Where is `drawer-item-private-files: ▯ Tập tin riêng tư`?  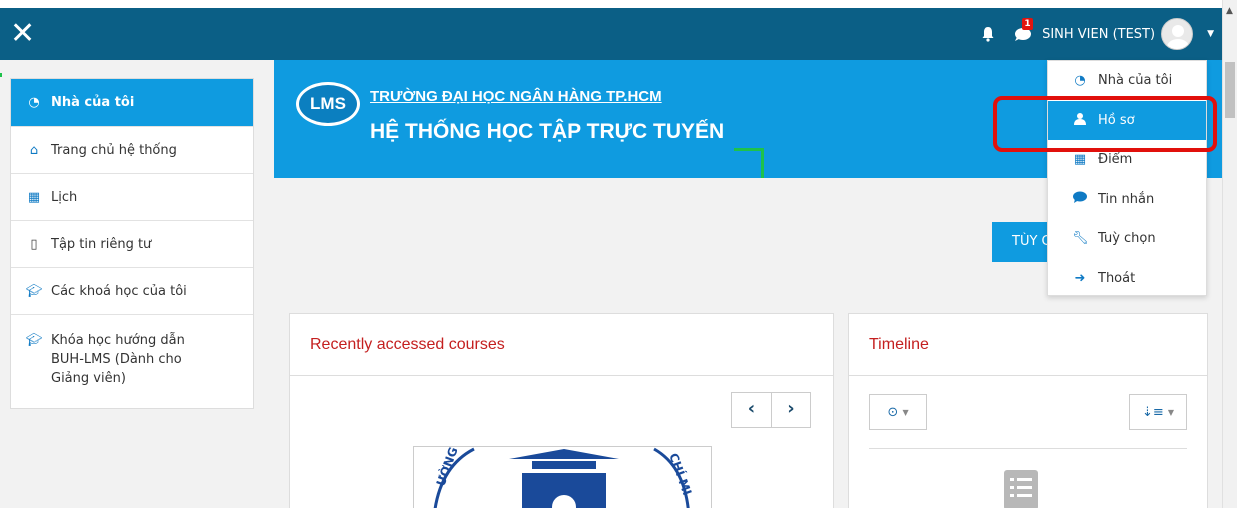
drawer-item-private-files: ▯ Tập tin riêng tư is located at coordinates (132, 244).